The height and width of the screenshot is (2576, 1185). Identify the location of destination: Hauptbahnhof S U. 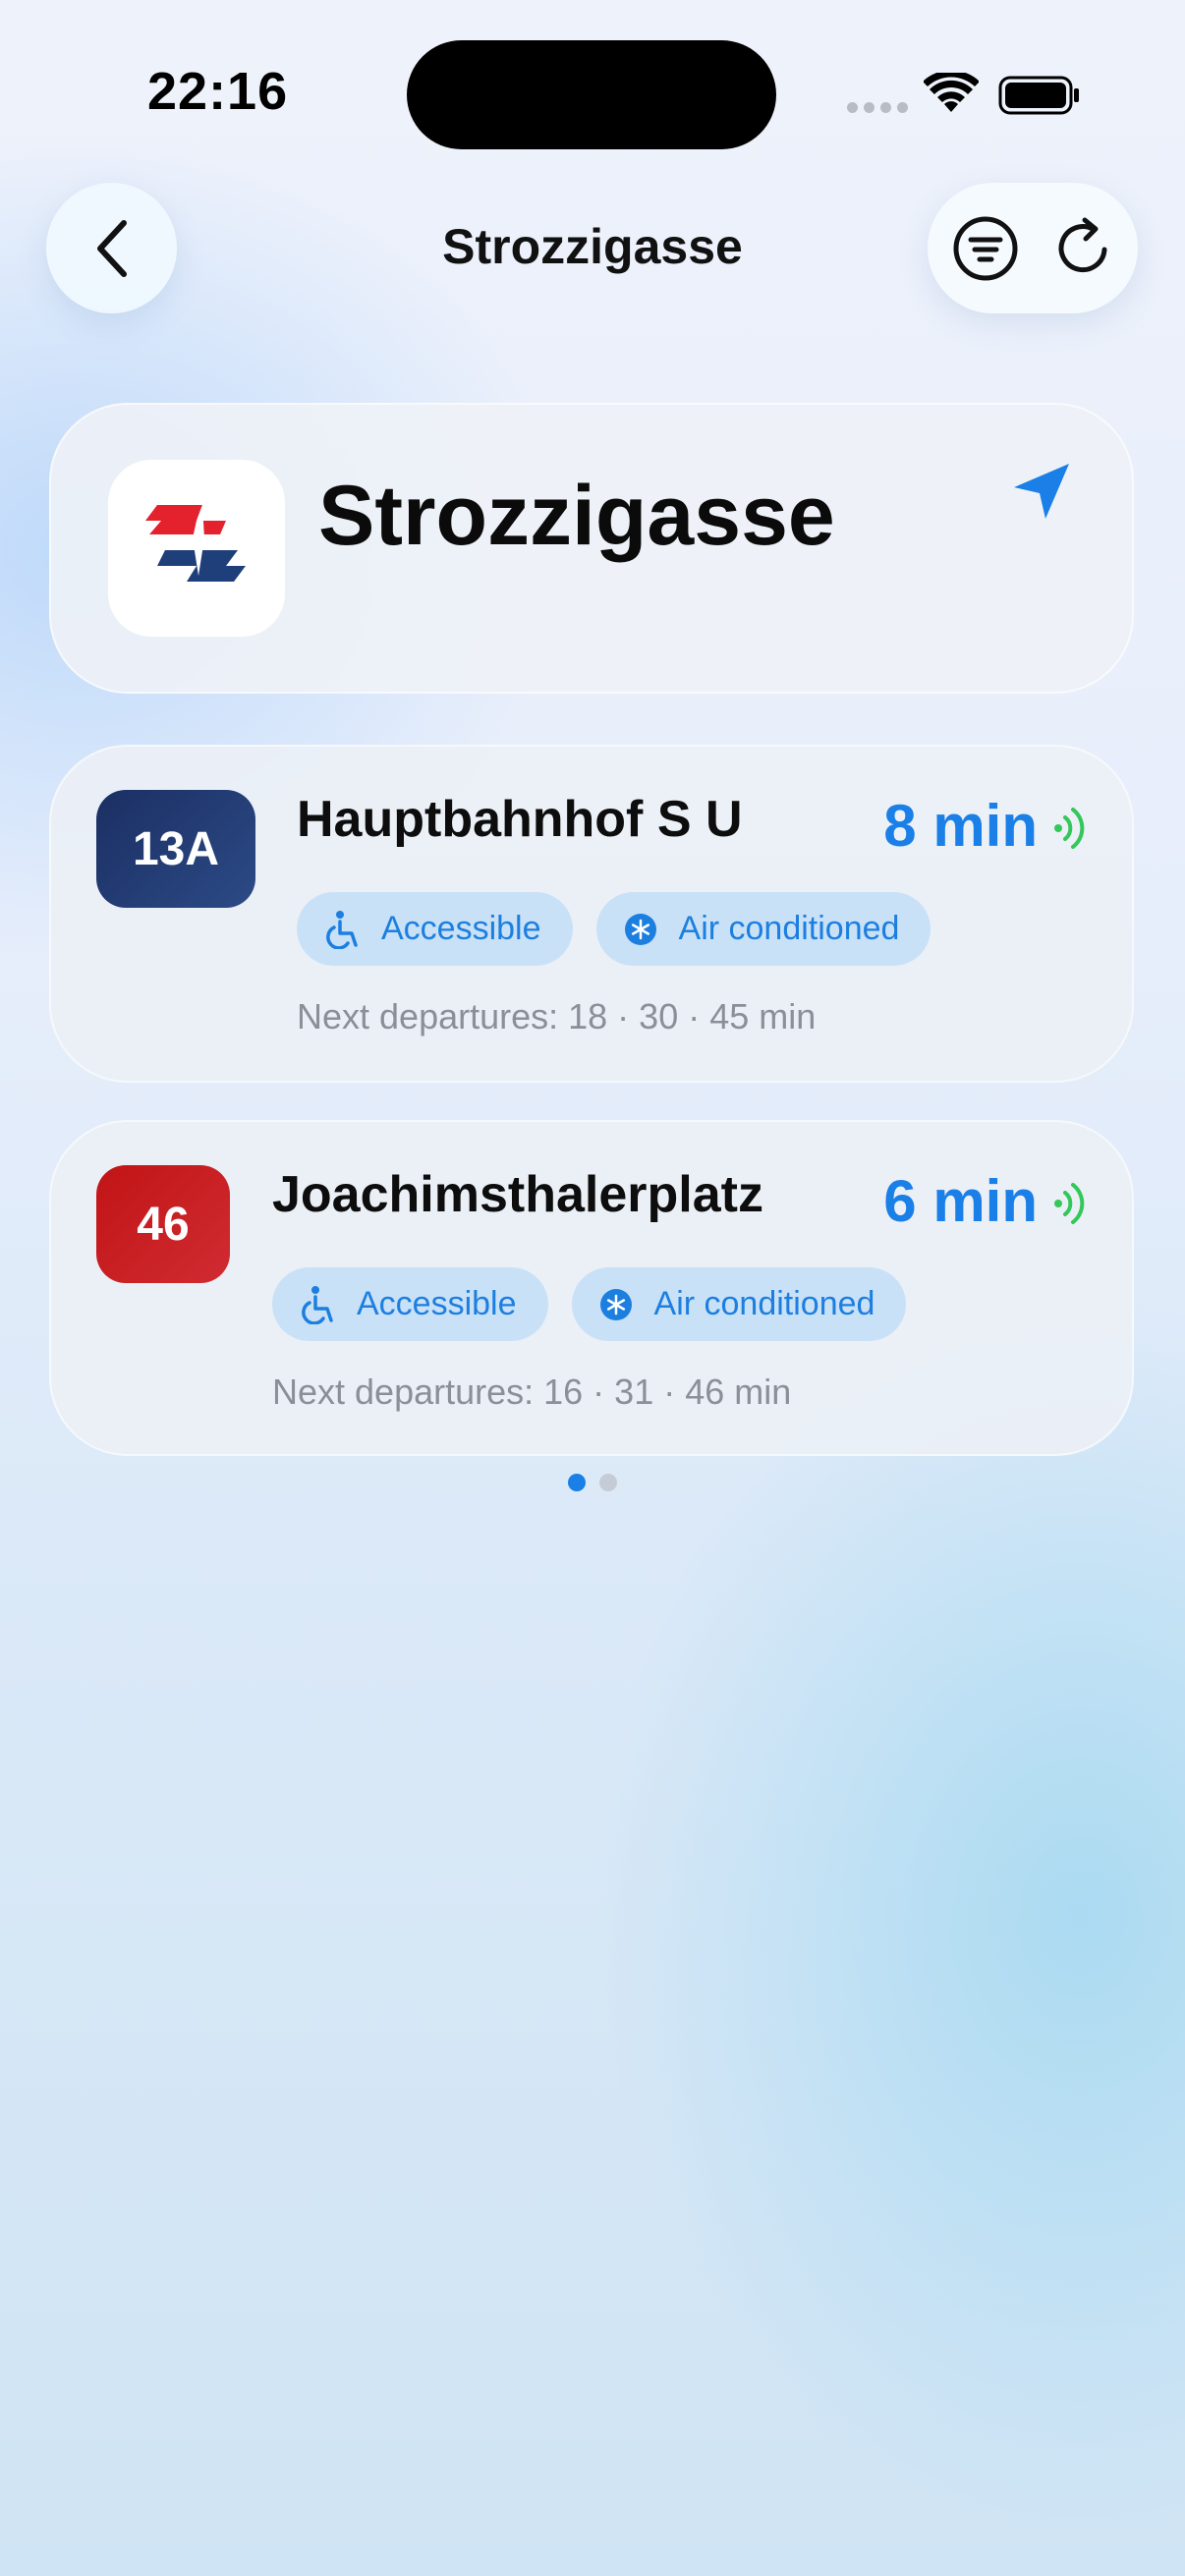
(520, 819).